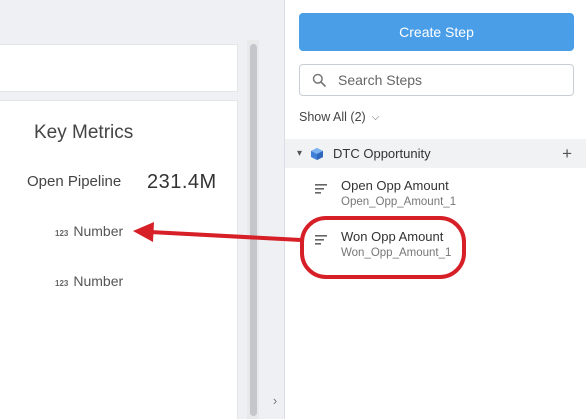 The width and height of the screenshot is (586, 419). What do you see at coordinates (332, 117) in the screenshot?
I see `show-all-label: Show All (2)` at bounding box center [332, 117].